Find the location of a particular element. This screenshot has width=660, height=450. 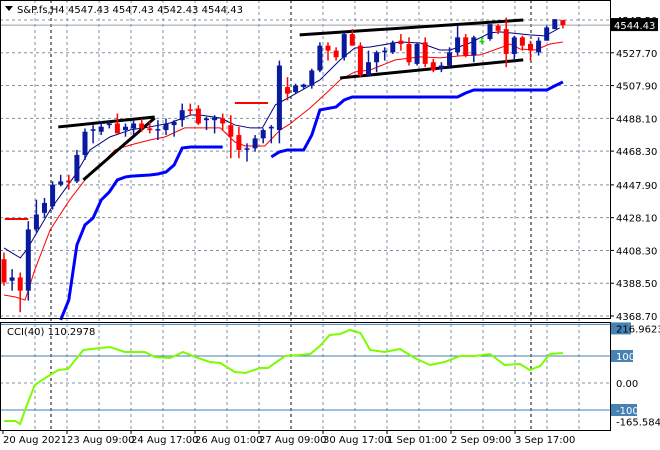

time-label: 1 Sep 01:00 is located at coordinates (417, 440).